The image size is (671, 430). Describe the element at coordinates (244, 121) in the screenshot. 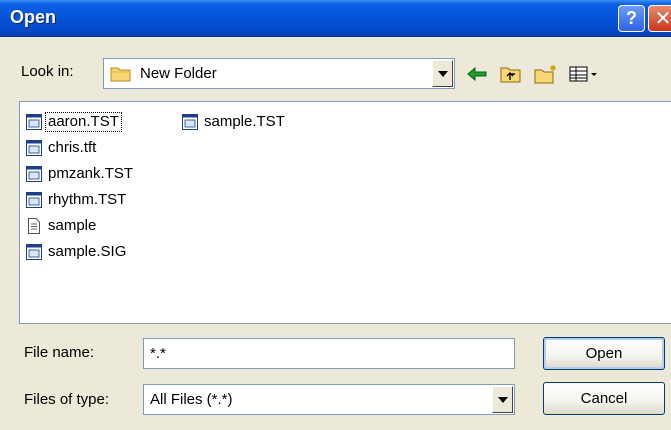

I see `file-name: sample.TST` at that location.